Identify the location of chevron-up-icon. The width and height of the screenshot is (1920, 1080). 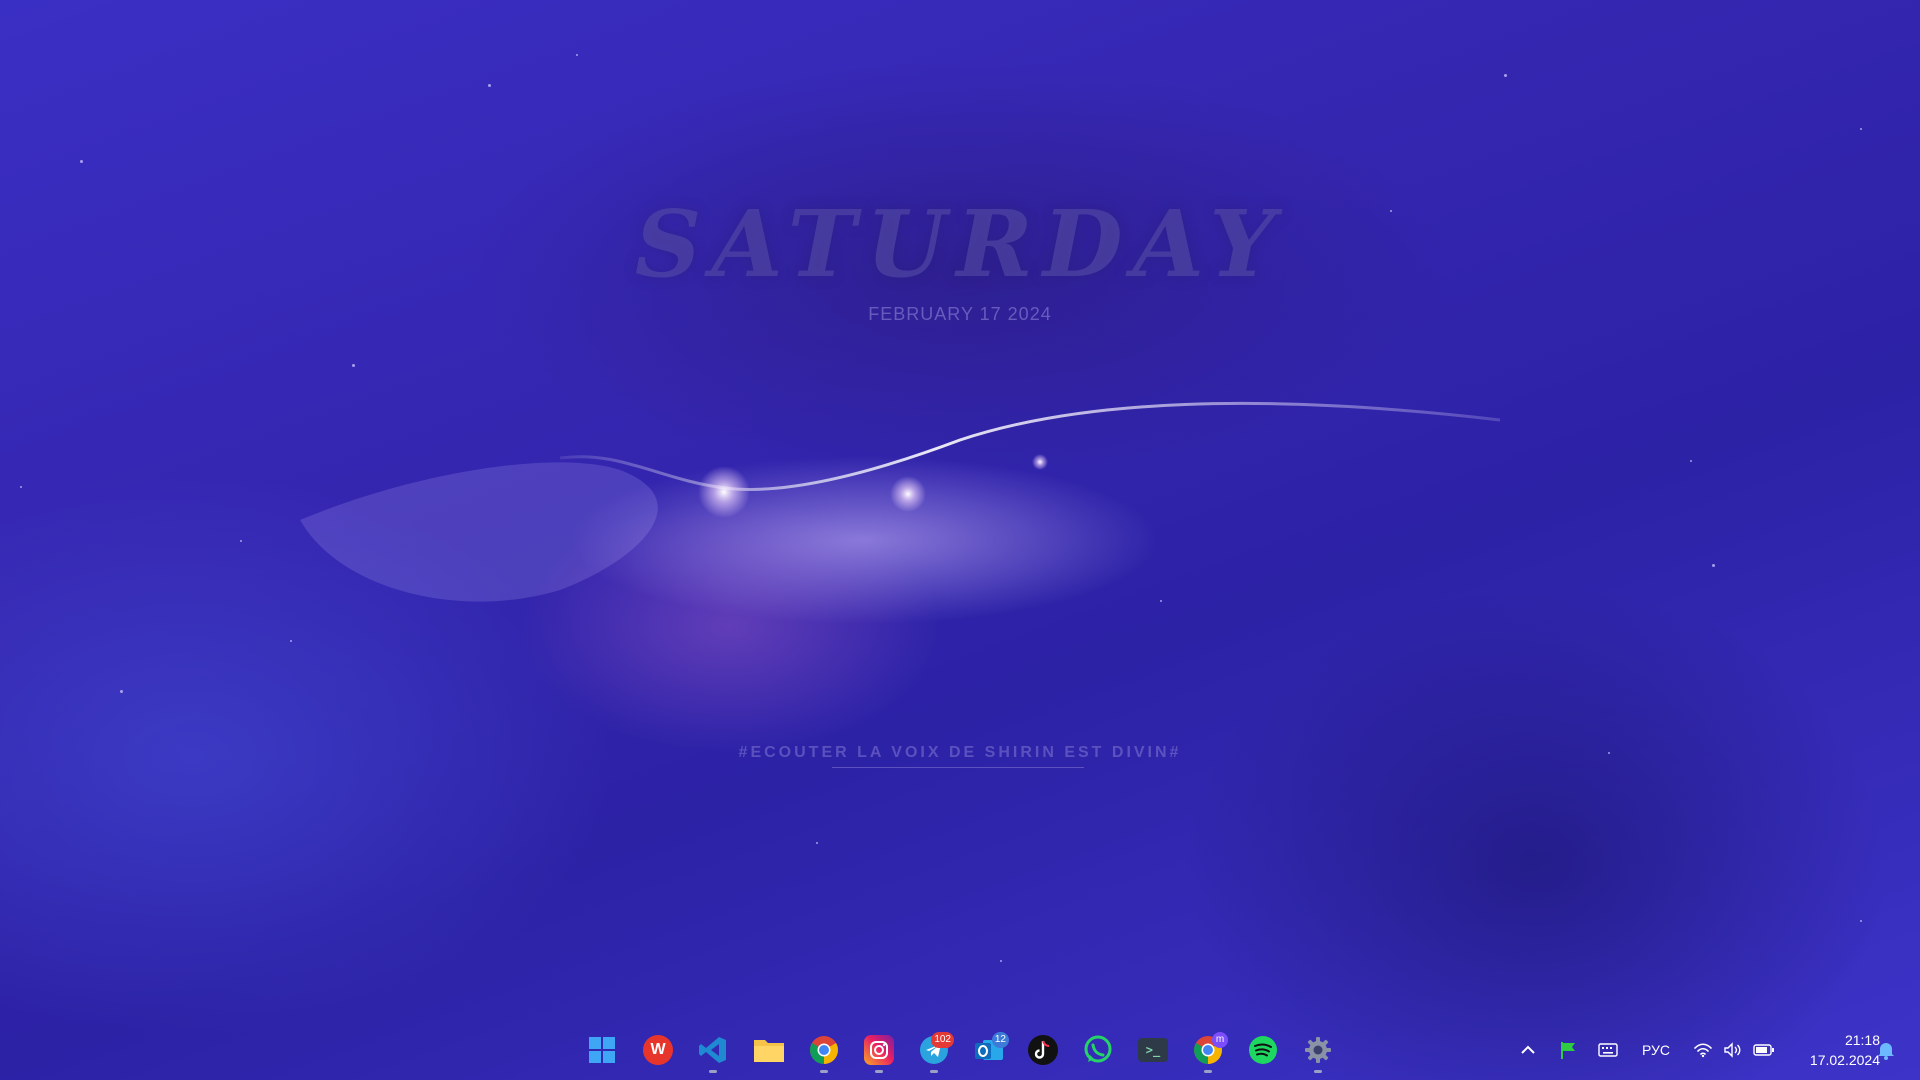
(1528, 1049).